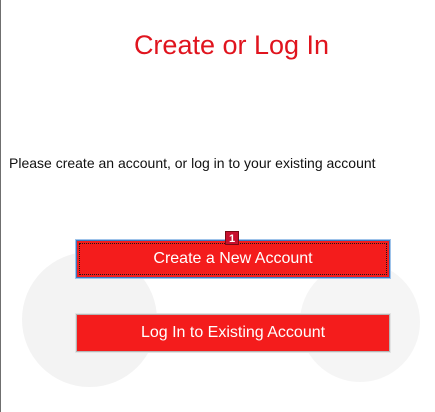  What do you see at coordinates (232, 238) in the screenshot?
I see `element-marker-badge: 1` at bounding box center [232, 238].